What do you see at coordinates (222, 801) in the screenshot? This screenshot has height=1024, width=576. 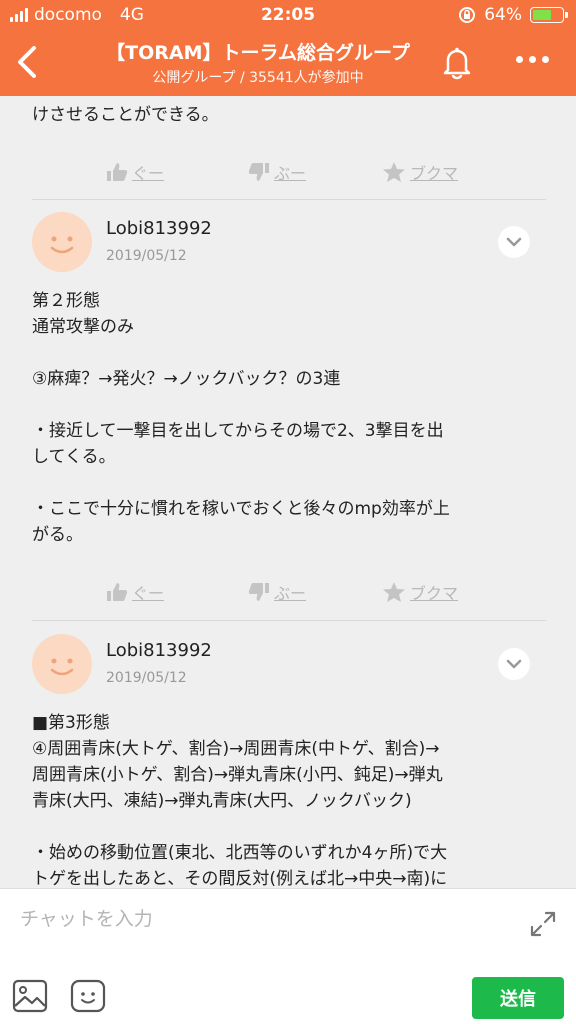 I see `post-line: 青床(大円、凍結)→弾丸青床(大円、ノックバック)` at bounding box center [222, 801].